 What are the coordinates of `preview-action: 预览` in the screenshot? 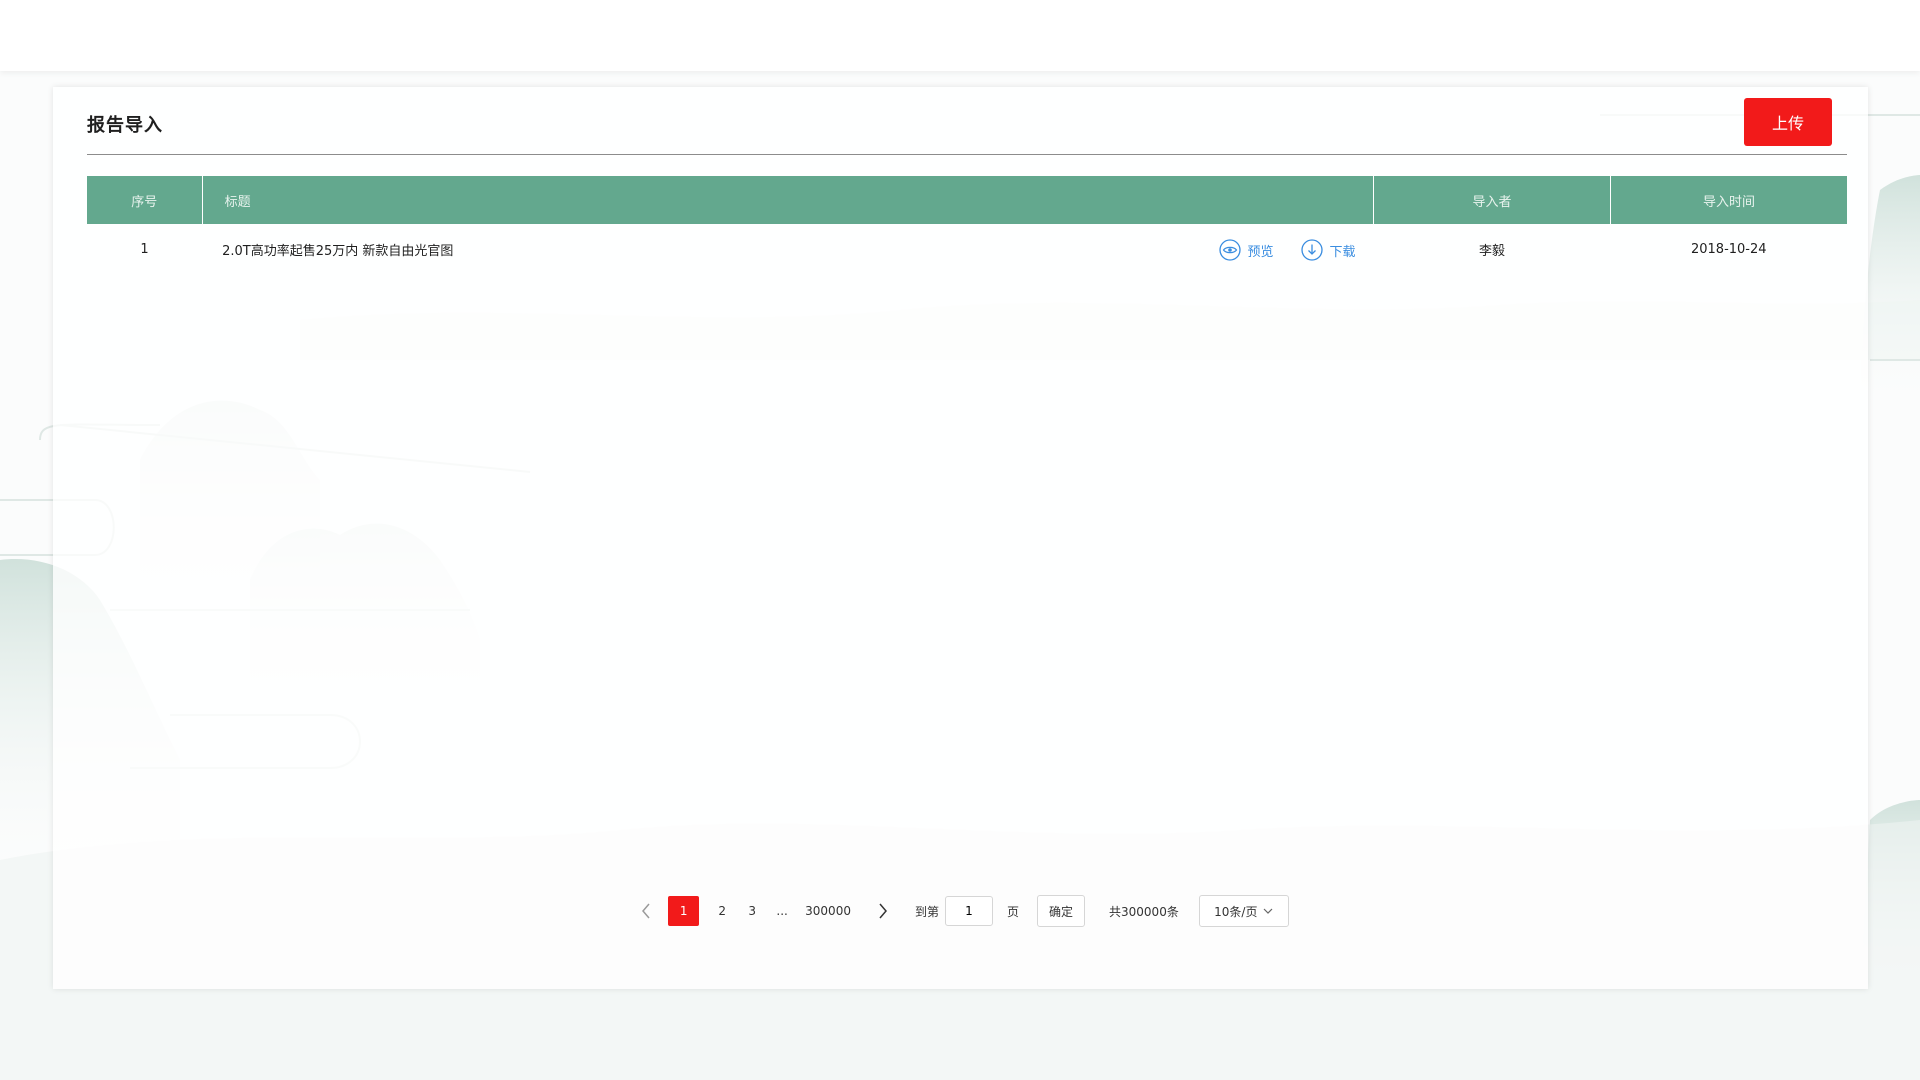 It's located at (1246, 250).